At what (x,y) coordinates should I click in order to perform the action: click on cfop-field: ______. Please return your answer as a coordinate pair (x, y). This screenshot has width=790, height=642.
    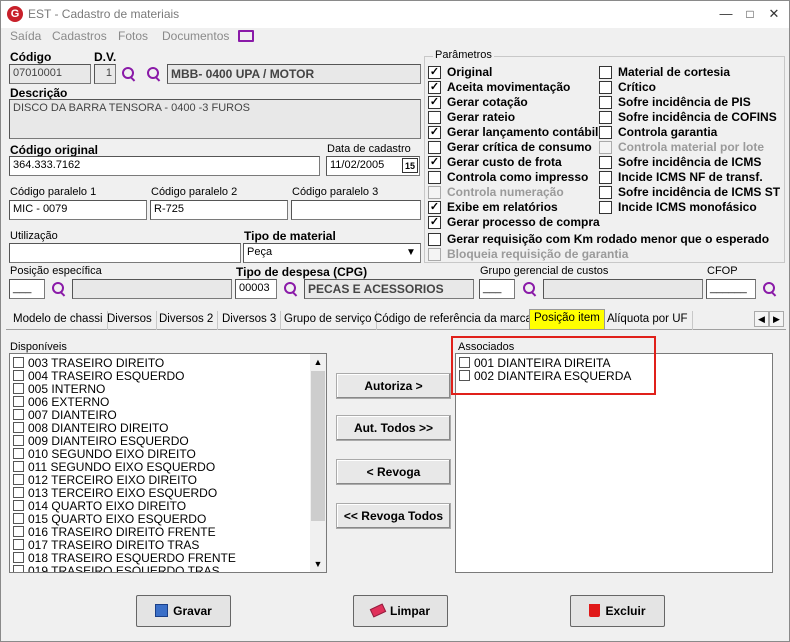
    Looking at the image, I should click on (731, 289).